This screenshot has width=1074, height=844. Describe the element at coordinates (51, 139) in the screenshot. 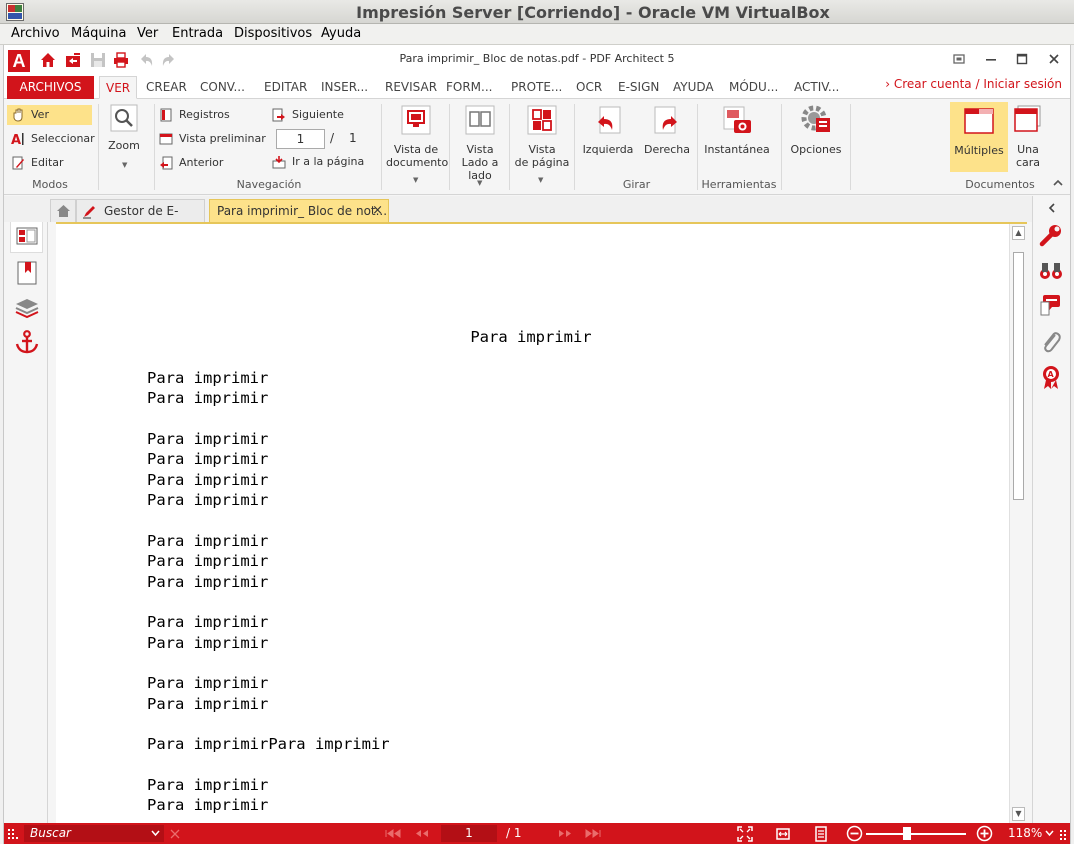

I see `mode-seleccionar-button: A Seleccionar` at that location.